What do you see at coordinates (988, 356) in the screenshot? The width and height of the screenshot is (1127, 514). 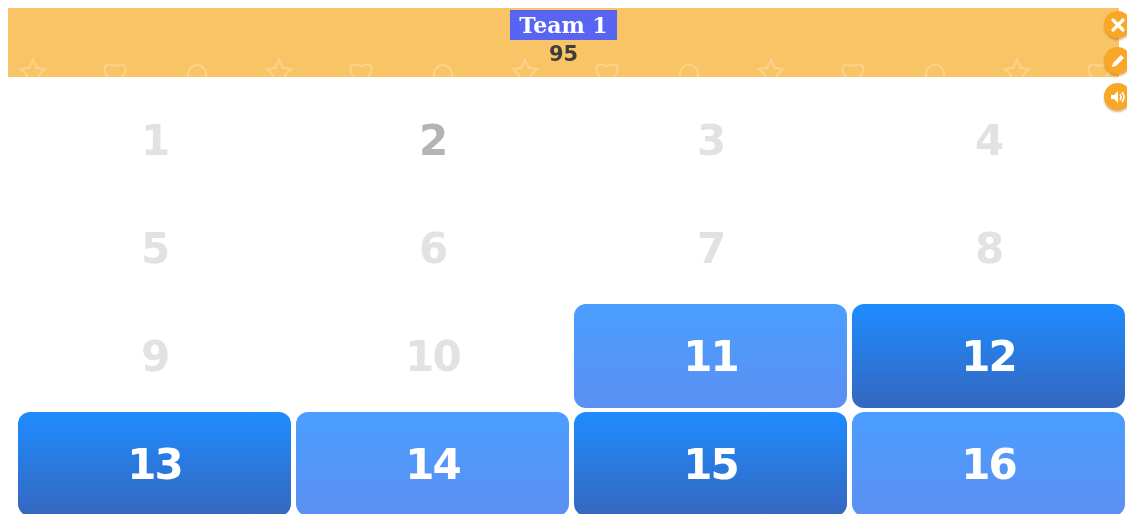 I see `tile-button: 12` at bounding box center [988, 356].